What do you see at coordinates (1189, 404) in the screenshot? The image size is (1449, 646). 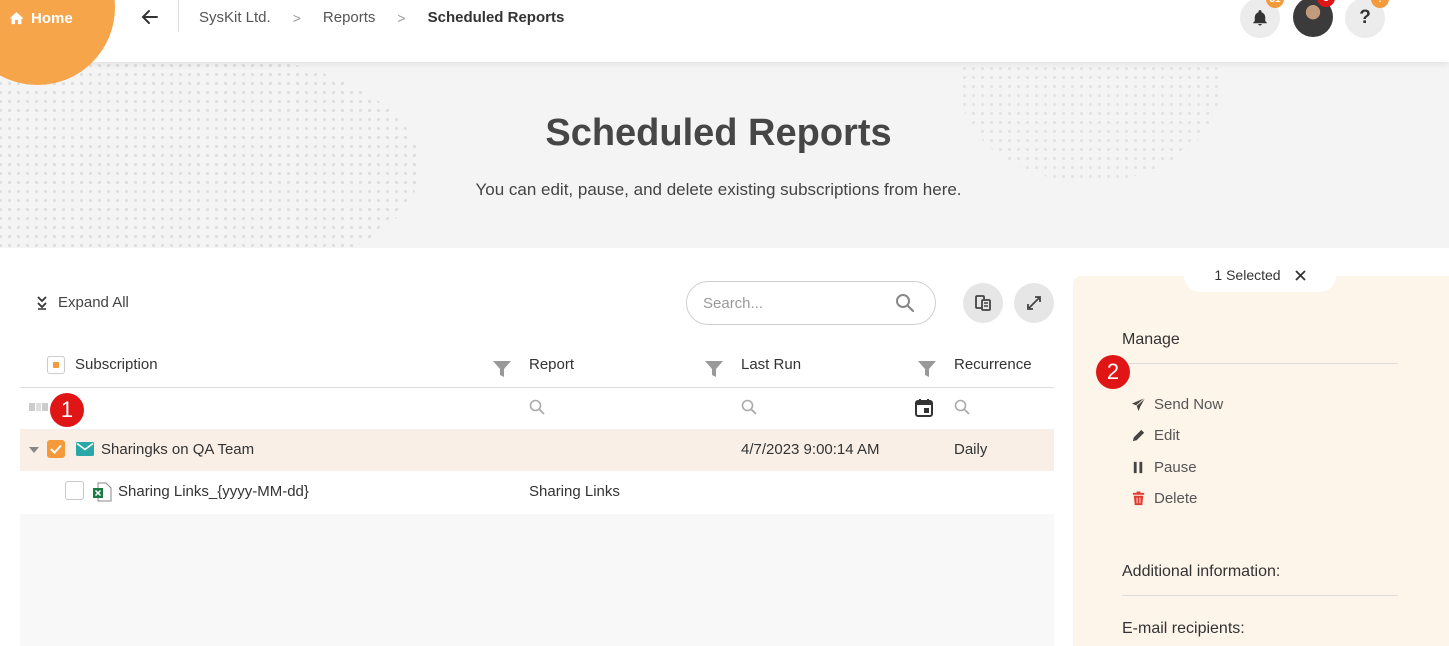 I see `send-now-label: Send Now` at bounding box center [1189, 404].